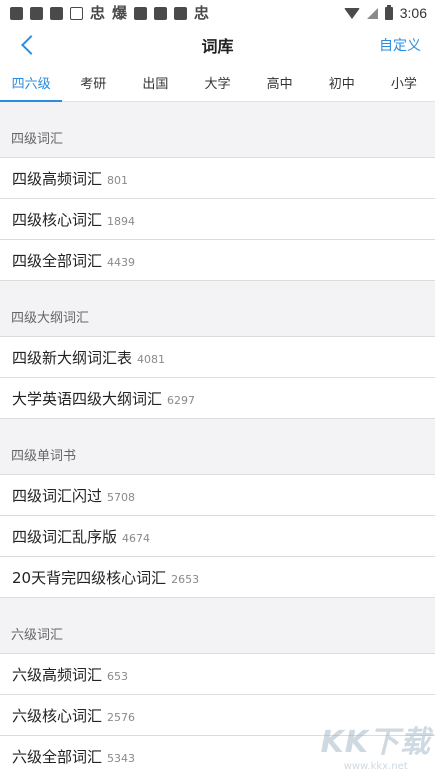  What do you see at coordinates (217, 178) in the screenshot?
I see `wordbook-row: 四级高频词汇 801` at bounding box center [217, 178].